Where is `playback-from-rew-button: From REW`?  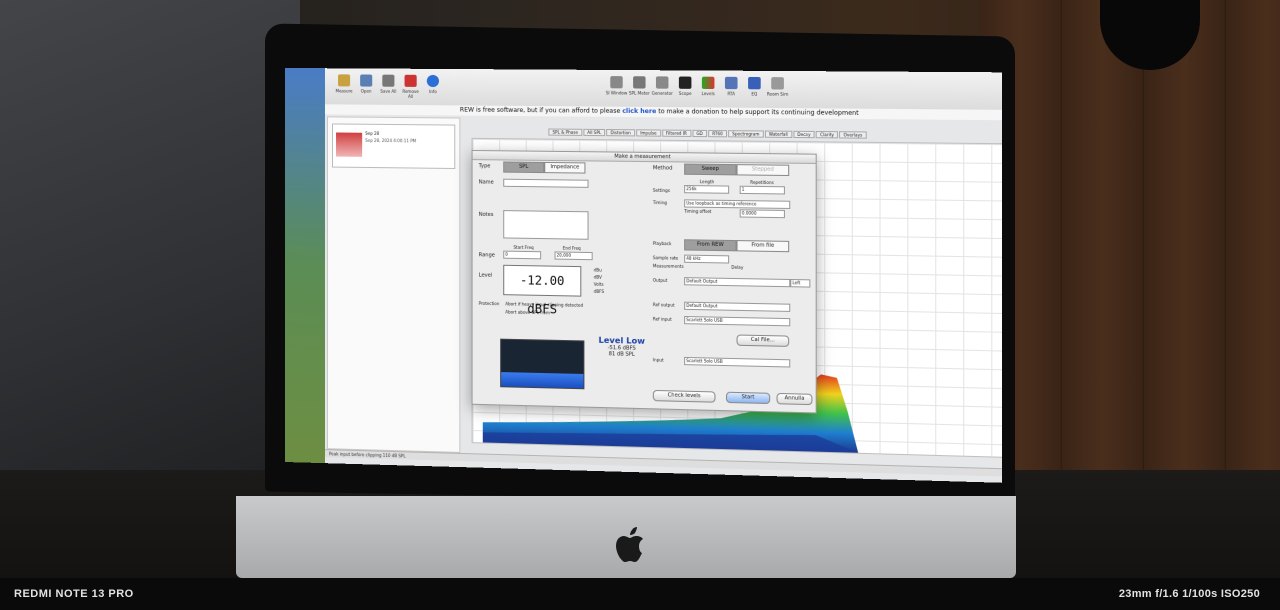 playback-from-rew-button: From REW is located at coordinates (710, 245).